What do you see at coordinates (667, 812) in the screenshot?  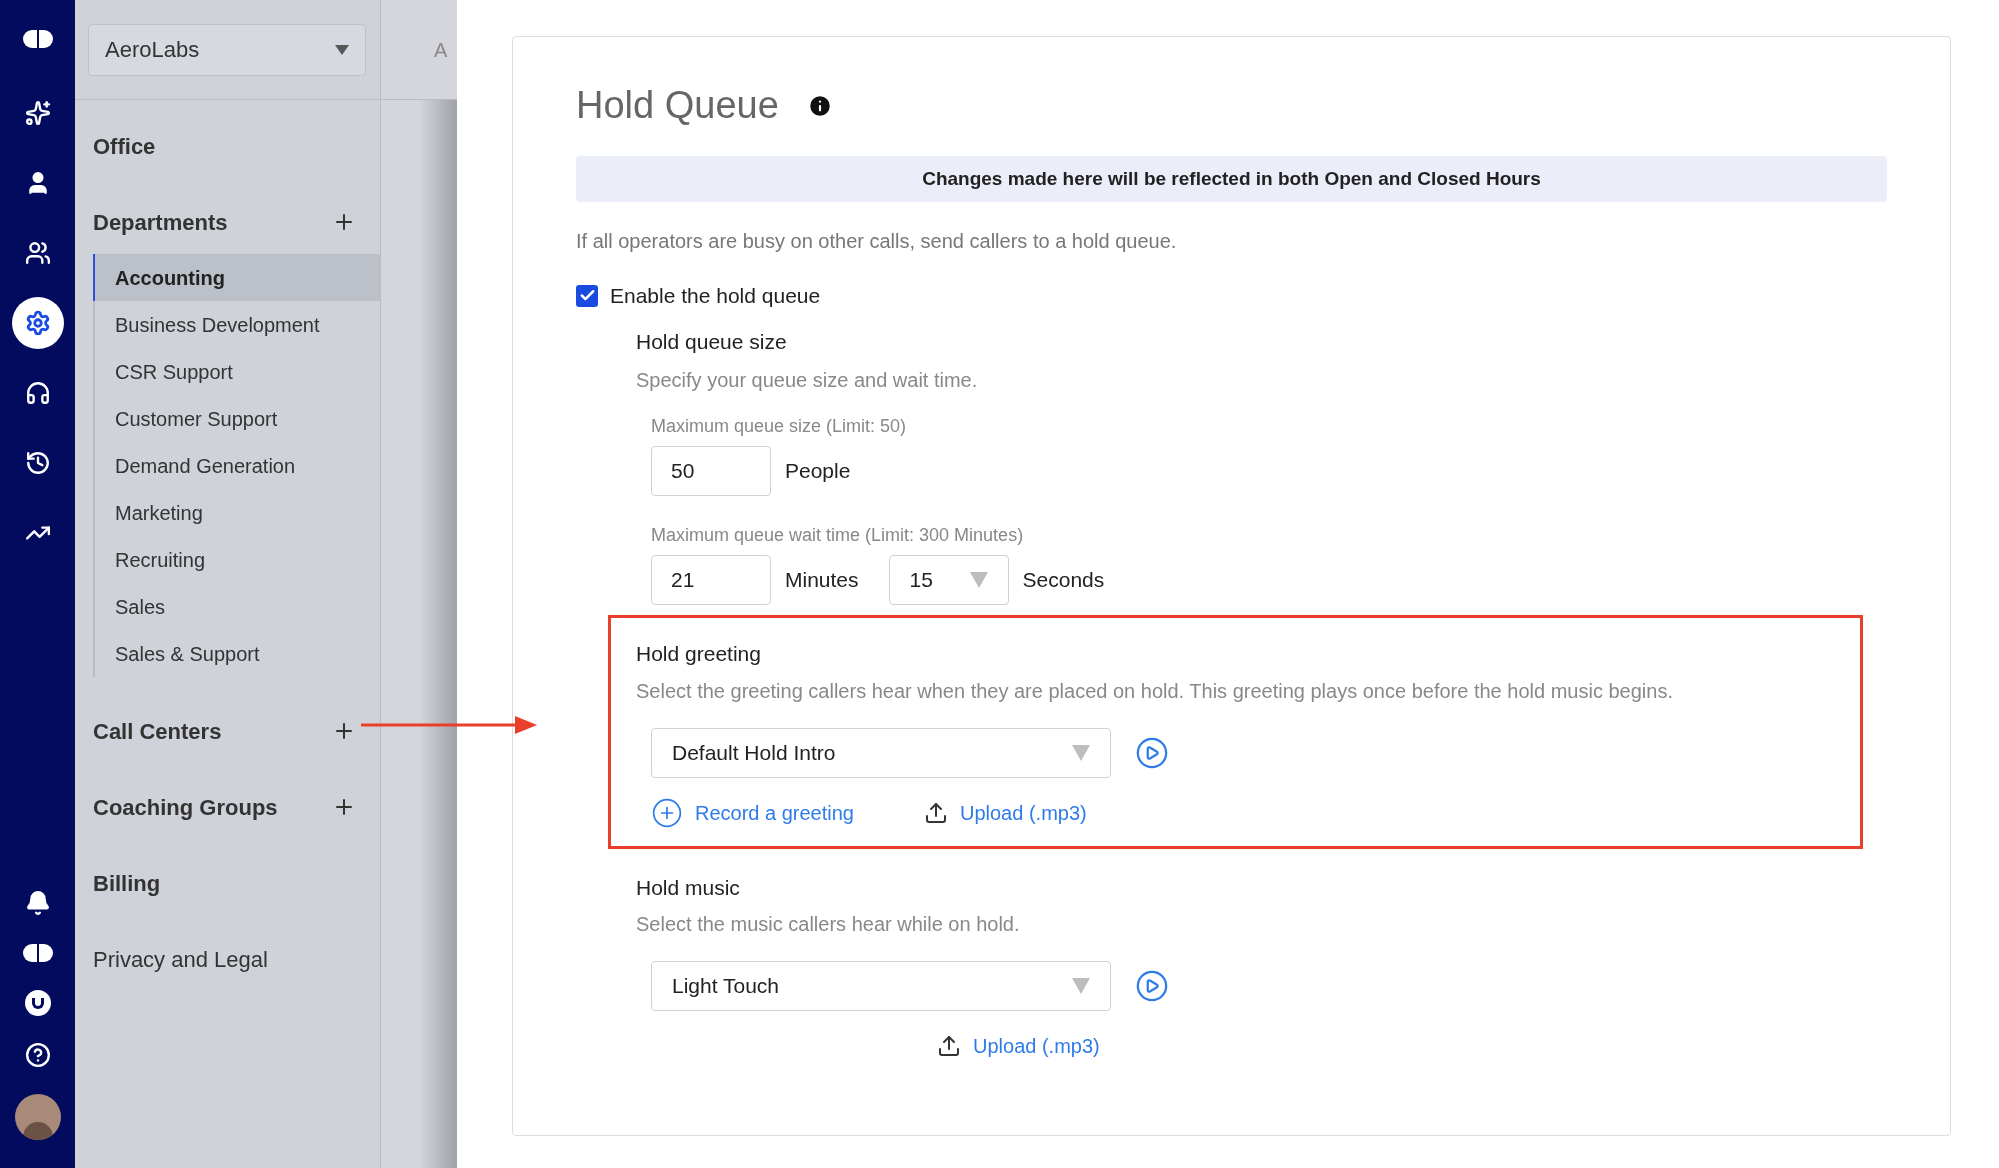 I see `plus-circle-icon` at bounding box center [667, 812].